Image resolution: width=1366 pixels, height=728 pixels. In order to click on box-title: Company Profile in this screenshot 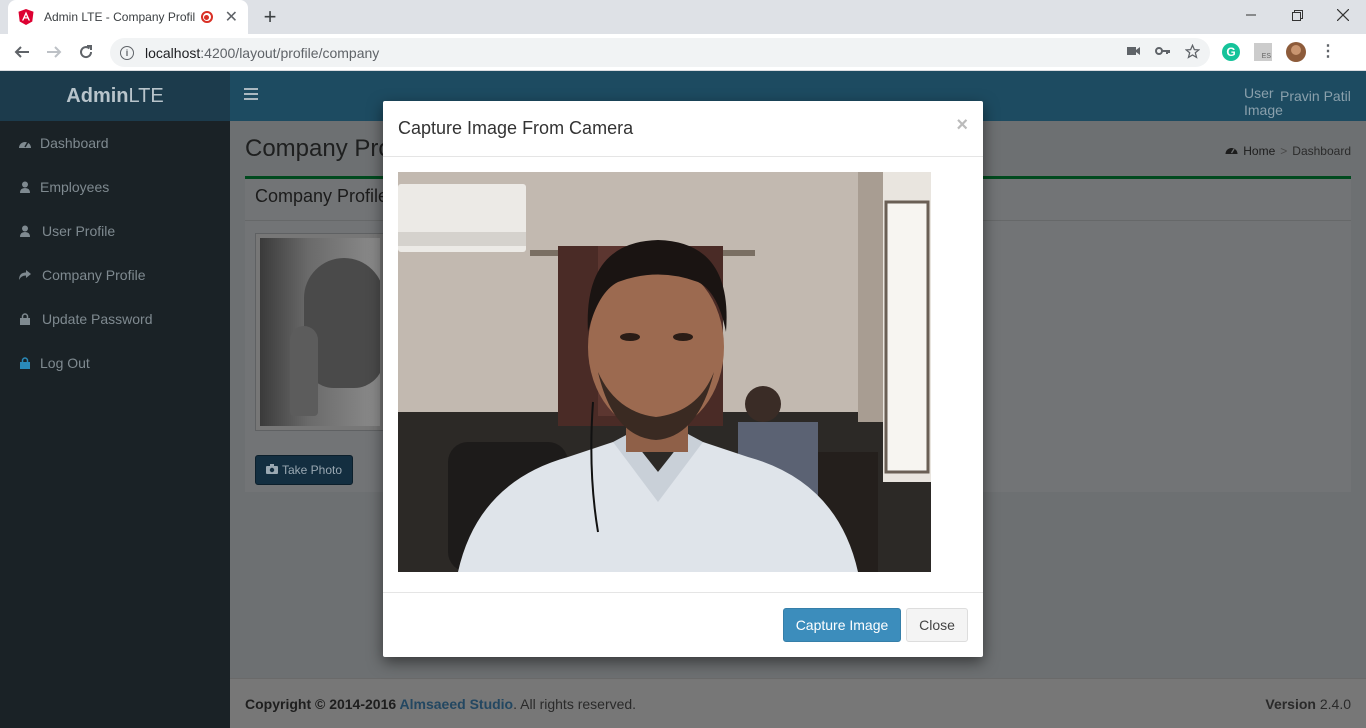, I will do `click(322, 196)`.